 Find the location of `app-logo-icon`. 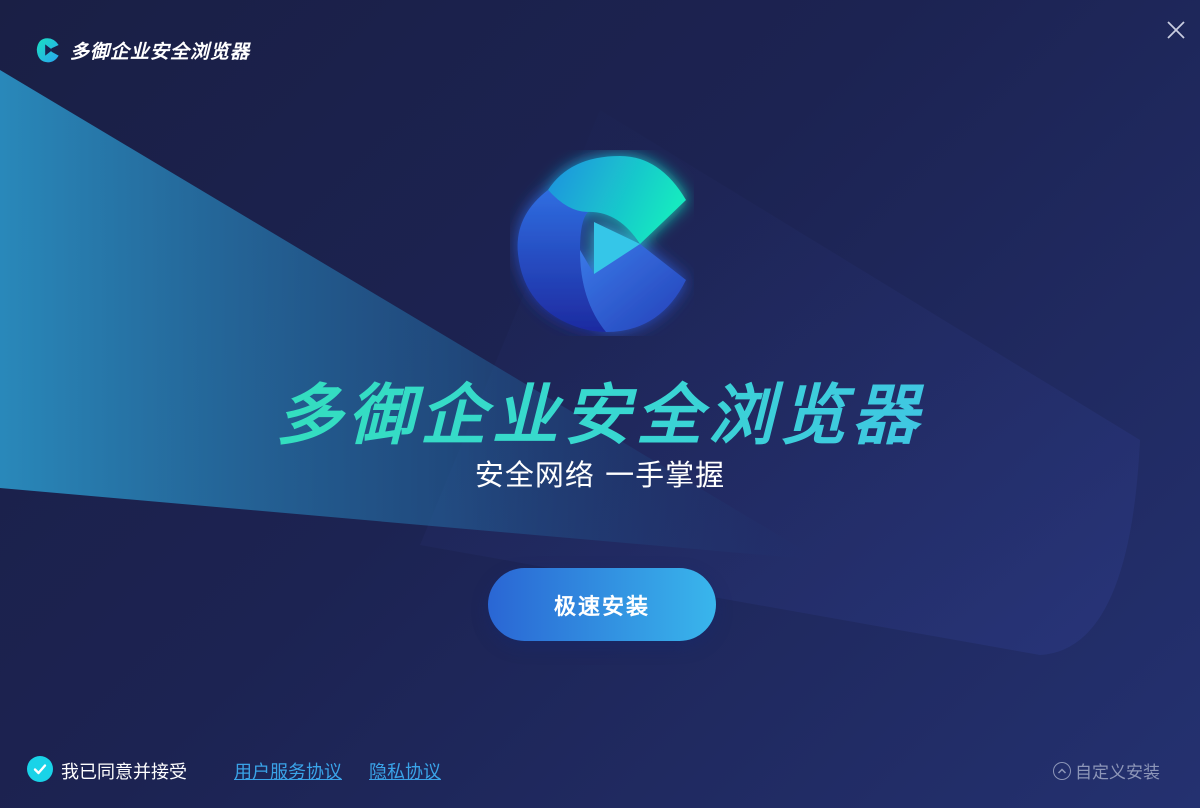

app-logo-icon is located at coordinates (47, 50).